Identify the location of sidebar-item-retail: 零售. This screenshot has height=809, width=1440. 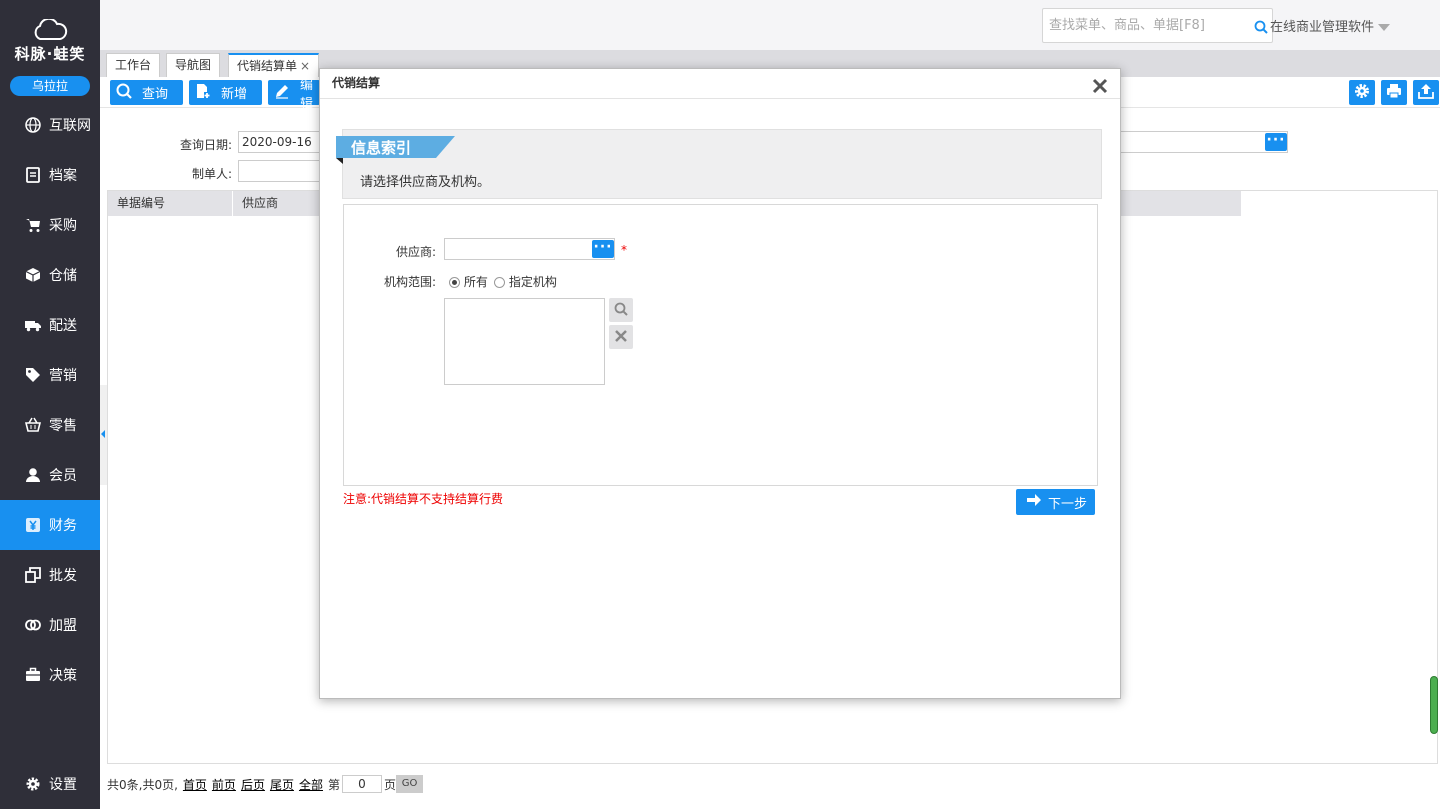
(50, 425).